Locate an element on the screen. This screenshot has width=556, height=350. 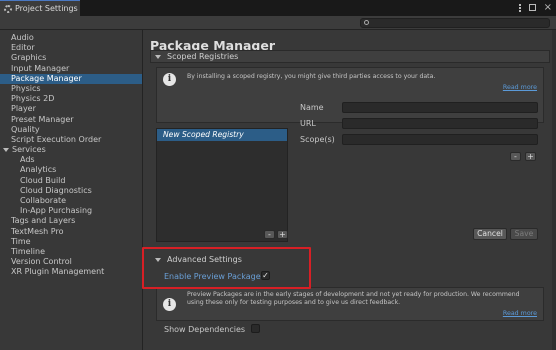
name-field is located at coordinates (440, 107).